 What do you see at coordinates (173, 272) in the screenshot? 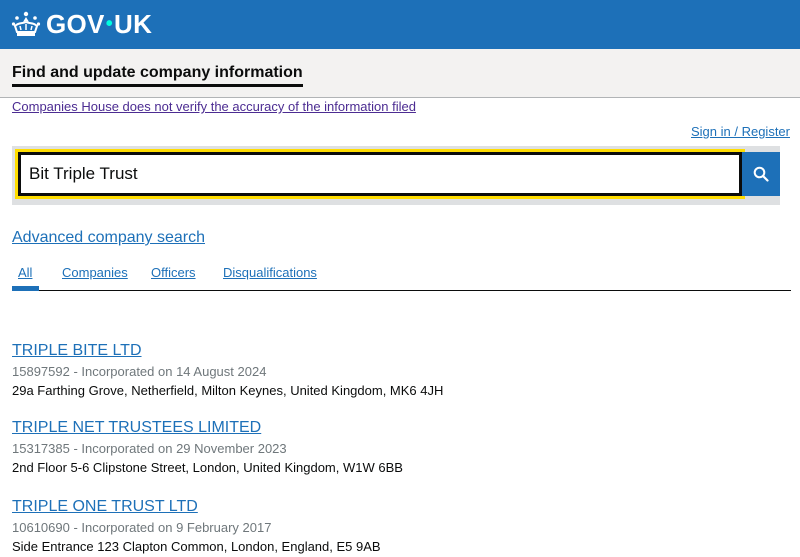
I see `tab-officers: Officers` at bounding box center [173, 272].